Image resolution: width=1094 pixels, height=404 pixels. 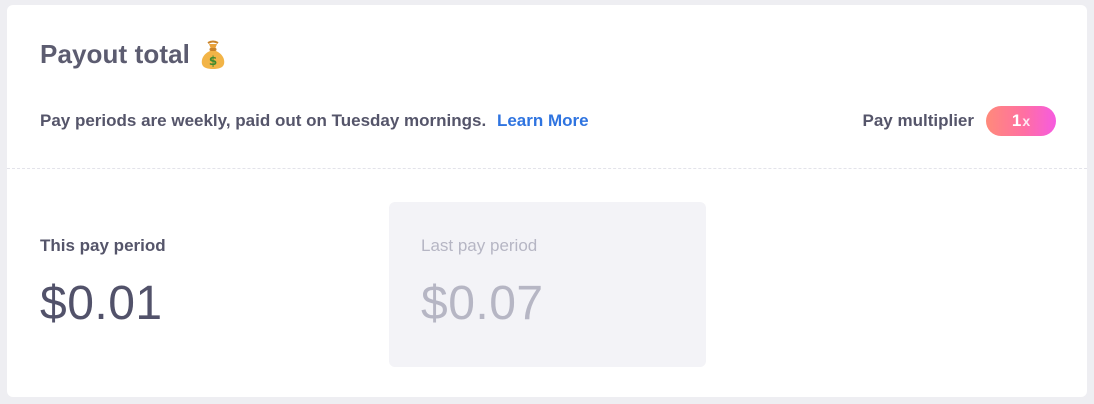 What do you see at coordinates (205, 284) in the screenshot?
I see `this-pay-period: This pay period $0.01` at bounding box center [205, 284].